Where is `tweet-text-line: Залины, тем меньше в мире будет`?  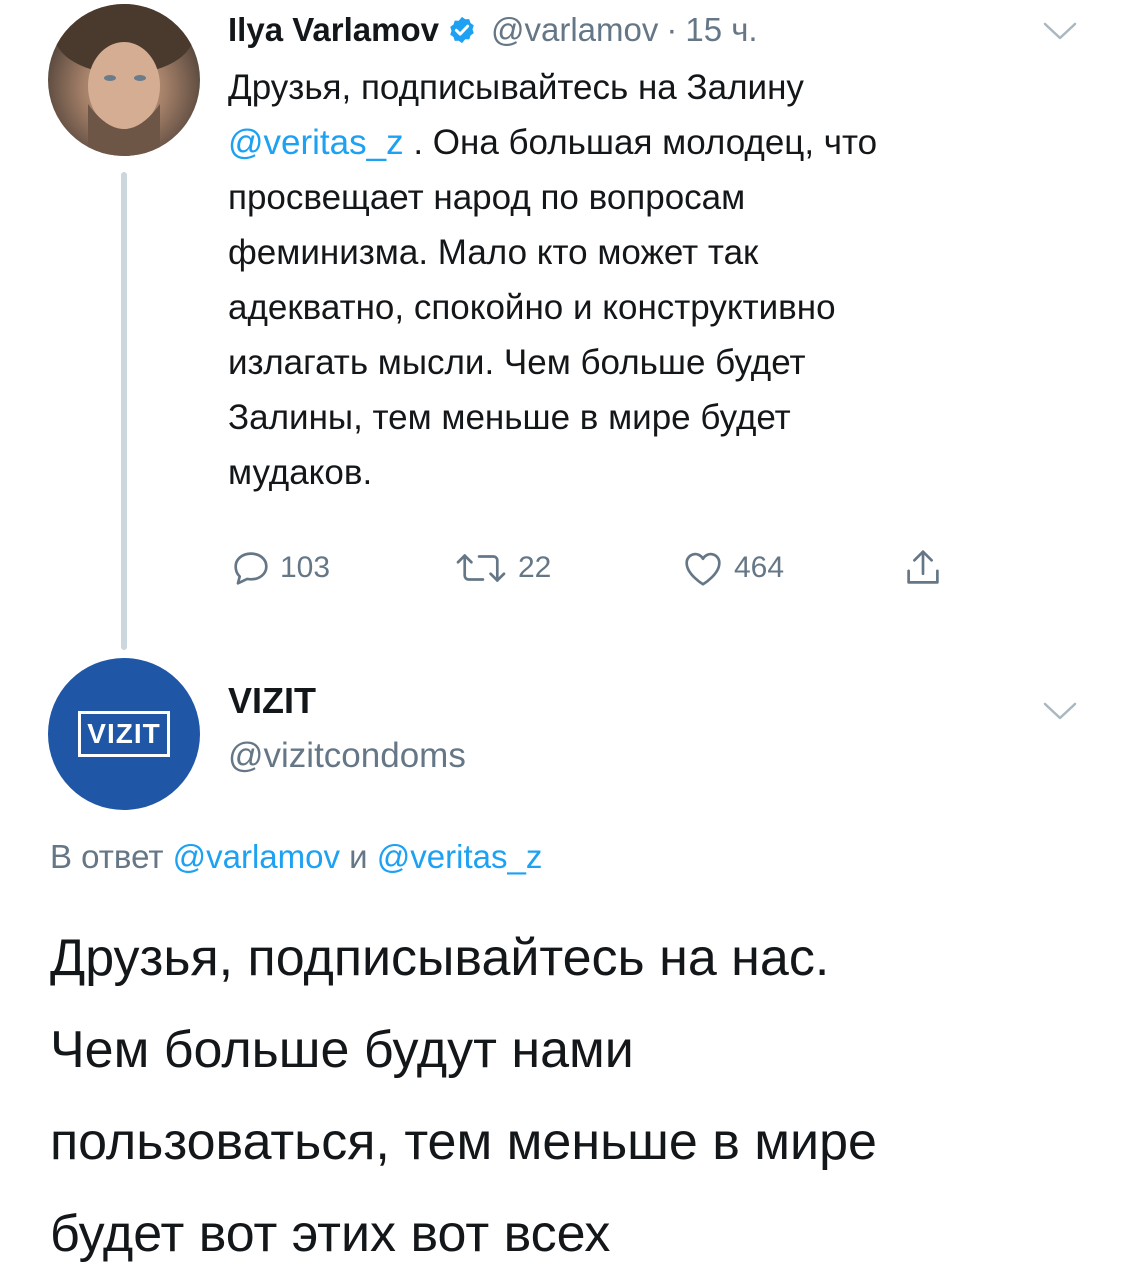
tweet-text-line: Залины, тем меньше в мире будет is located at coordinates (509, 417).